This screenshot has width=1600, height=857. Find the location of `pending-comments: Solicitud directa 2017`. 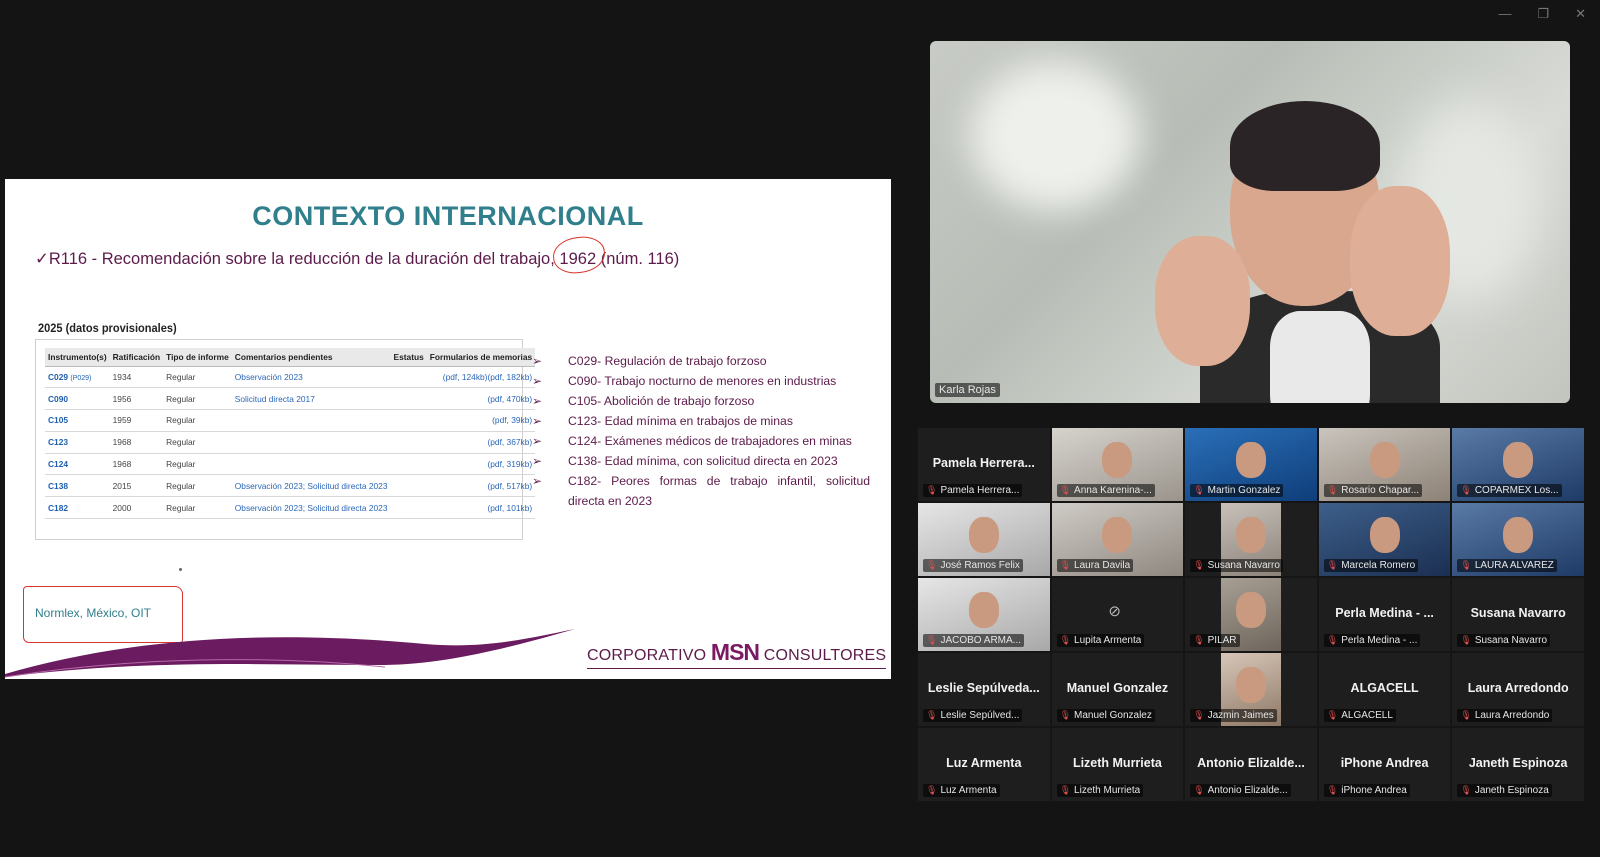

pending-comments: Solicitud directa 2017 is located at coordinates (311, 399).